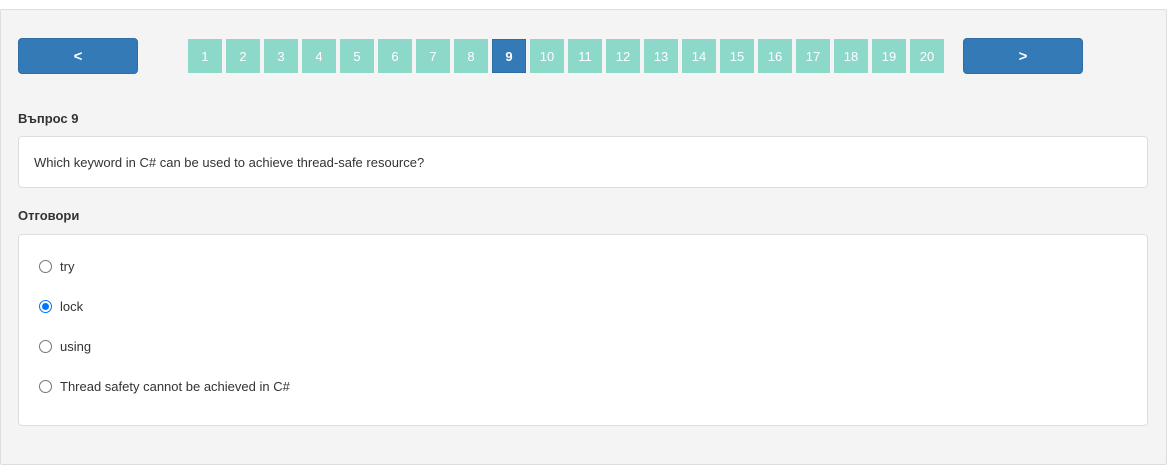 The image size is (1171, 468). I want to click on page-button-10: 10, so click(547, 56).